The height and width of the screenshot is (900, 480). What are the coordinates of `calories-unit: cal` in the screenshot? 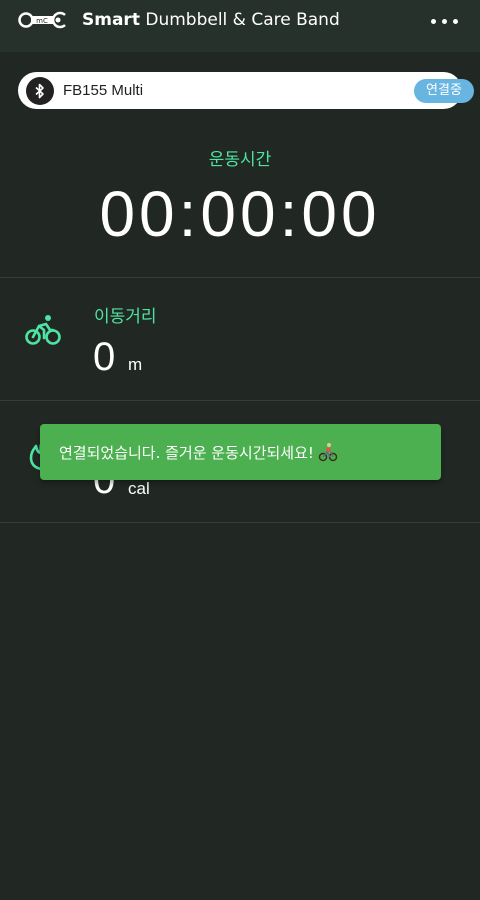 It's located at (139, 488).